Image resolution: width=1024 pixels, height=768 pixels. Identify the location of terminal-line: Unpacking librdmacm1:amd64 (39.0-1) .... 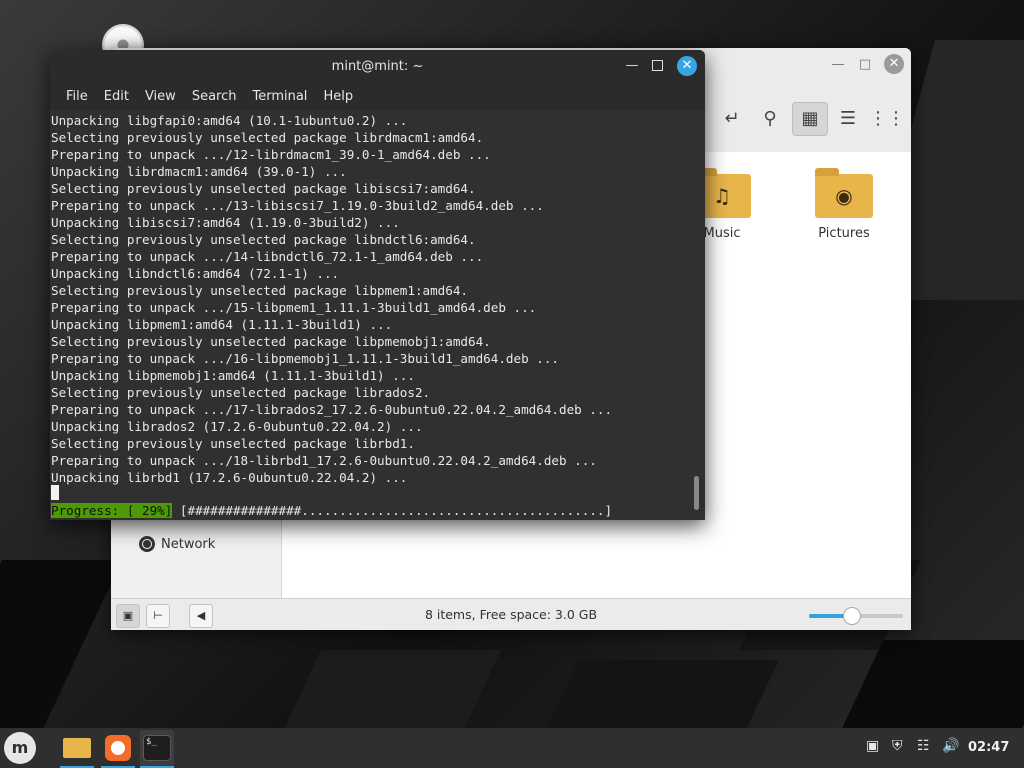
(199, 171).